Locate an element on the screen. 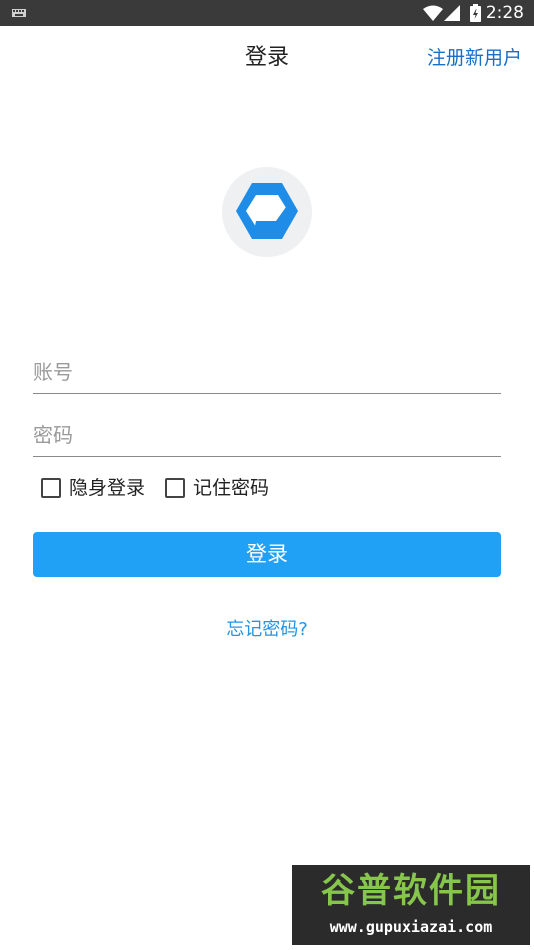 The width and height of the screenshot is (534, 950). remember-password-checkbox: 记住密码 is located at coordinates (217, 488).